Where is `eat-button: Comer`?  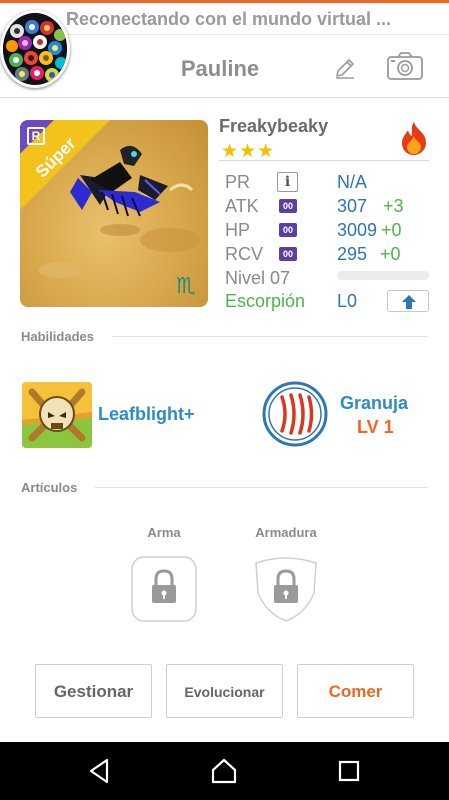 eat-button: Comer is located at coordinates (355, 691).